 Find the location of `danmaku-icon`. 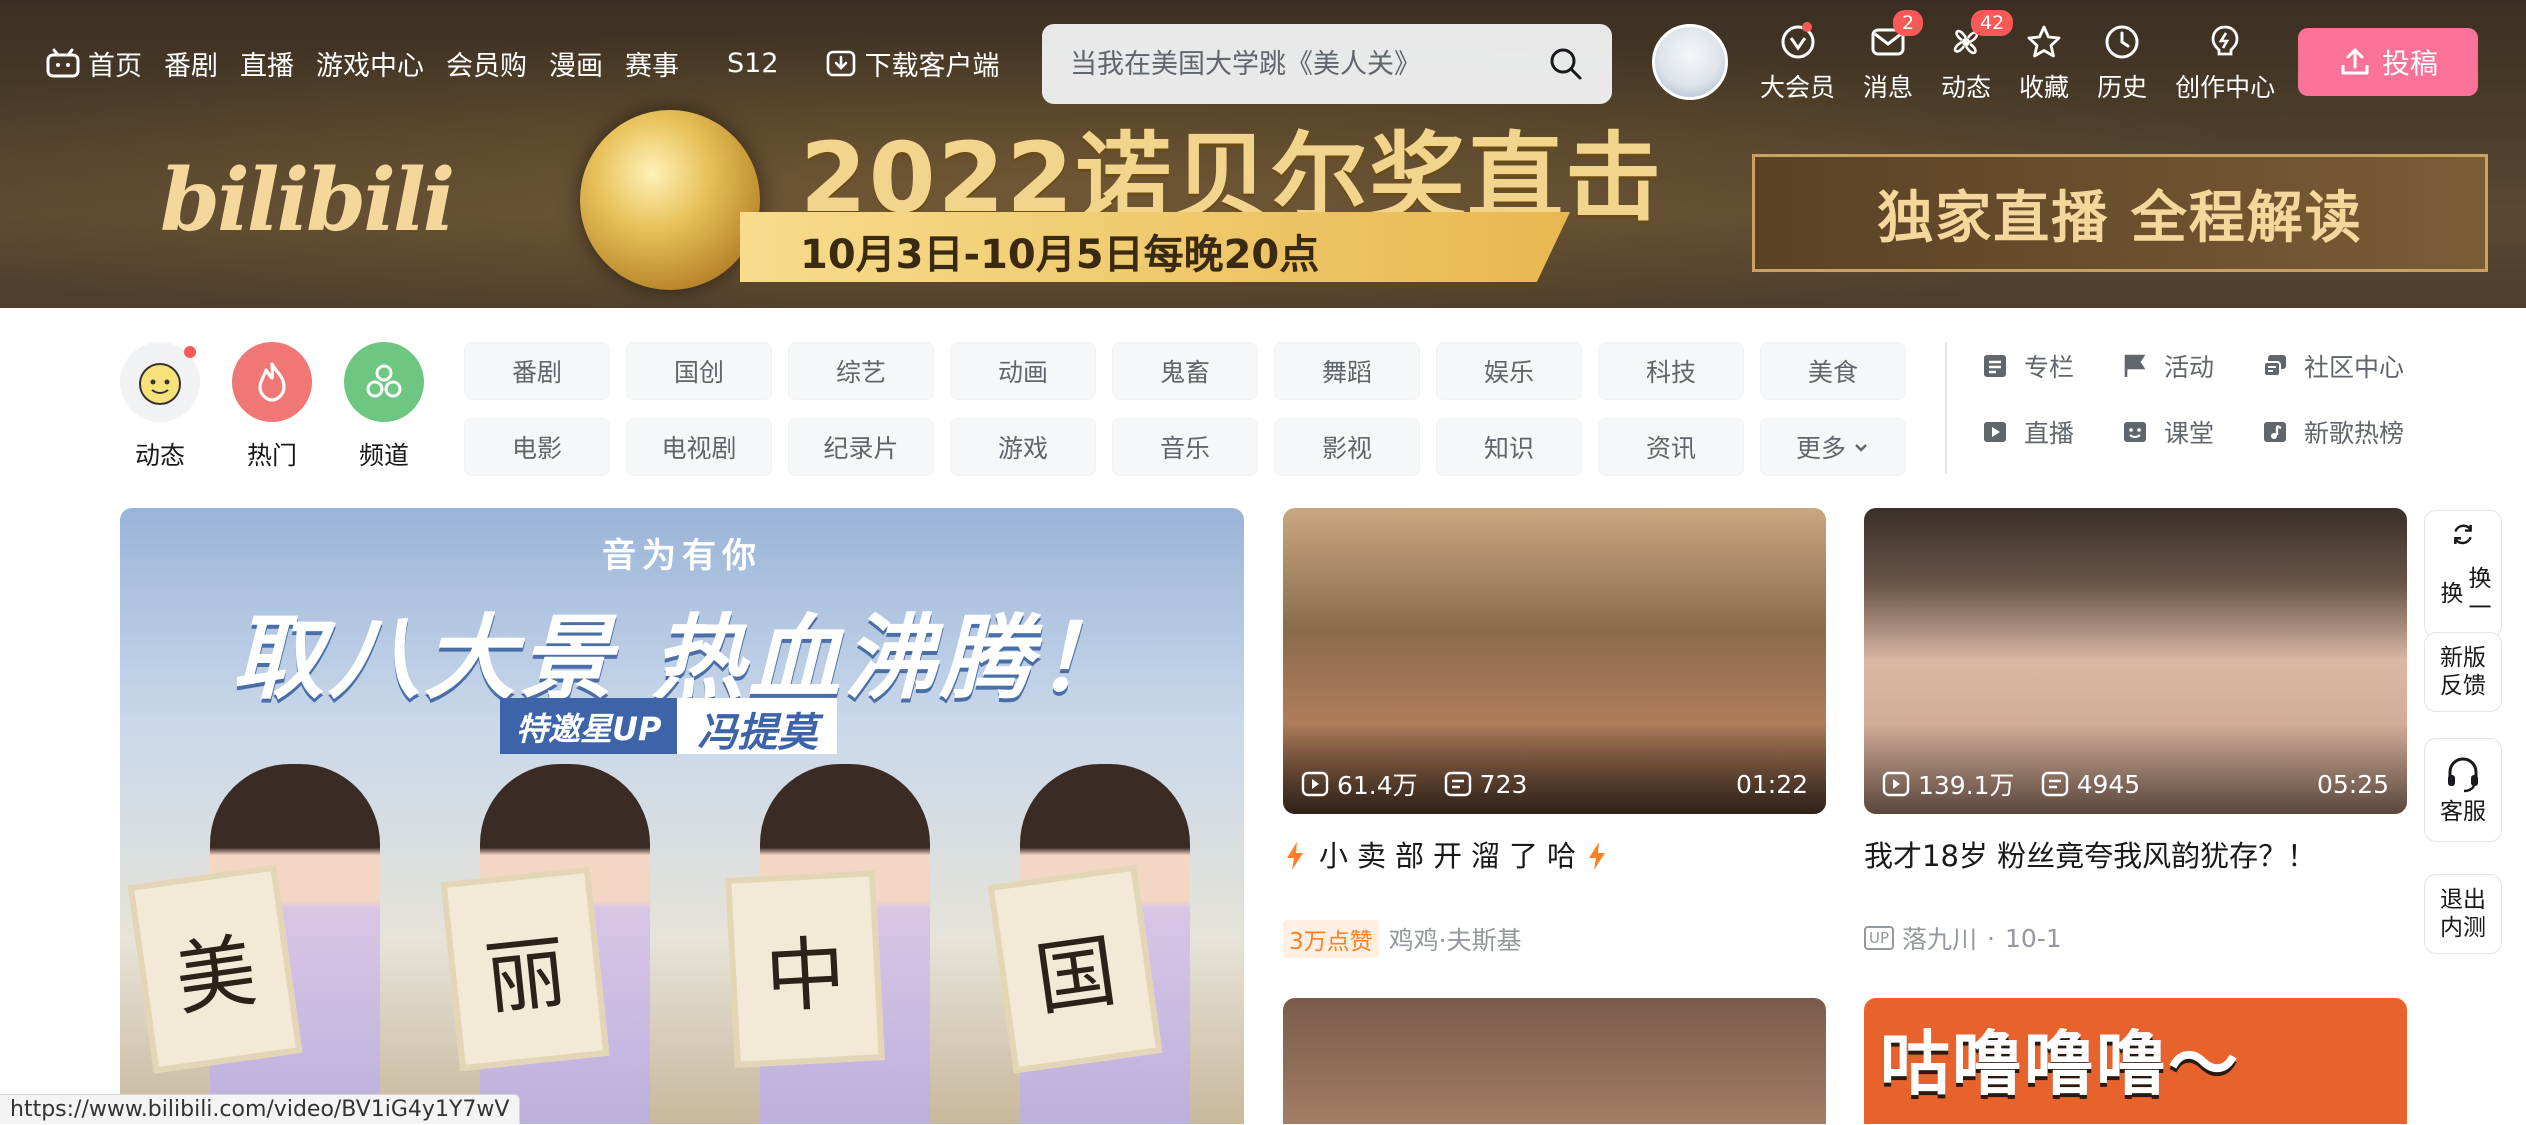

danmaku-icon is located at coordinates (2054, 784).